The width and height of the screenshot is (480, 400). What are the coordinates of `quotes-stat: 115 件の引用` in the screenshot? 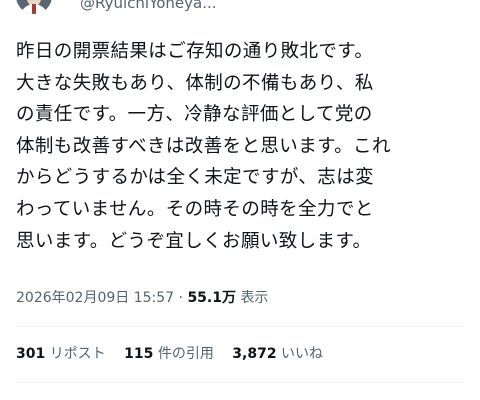 It's located at (169, 354).